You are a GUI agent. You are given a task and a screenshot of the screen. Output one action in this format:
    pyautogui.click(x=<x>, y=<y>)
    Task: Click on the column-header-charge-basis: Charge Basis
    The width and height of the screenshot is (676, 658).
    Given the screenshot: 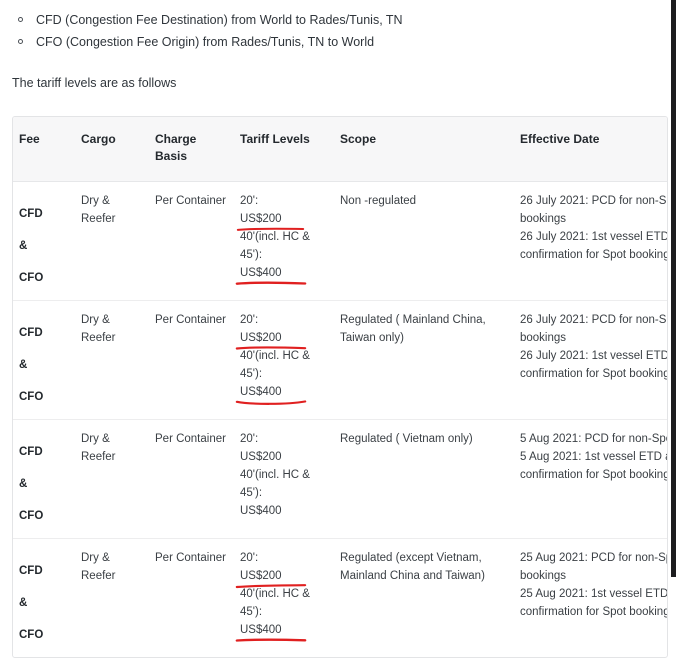 What is the action you would take?
    pyautogui.click(x=191, y=149)
    